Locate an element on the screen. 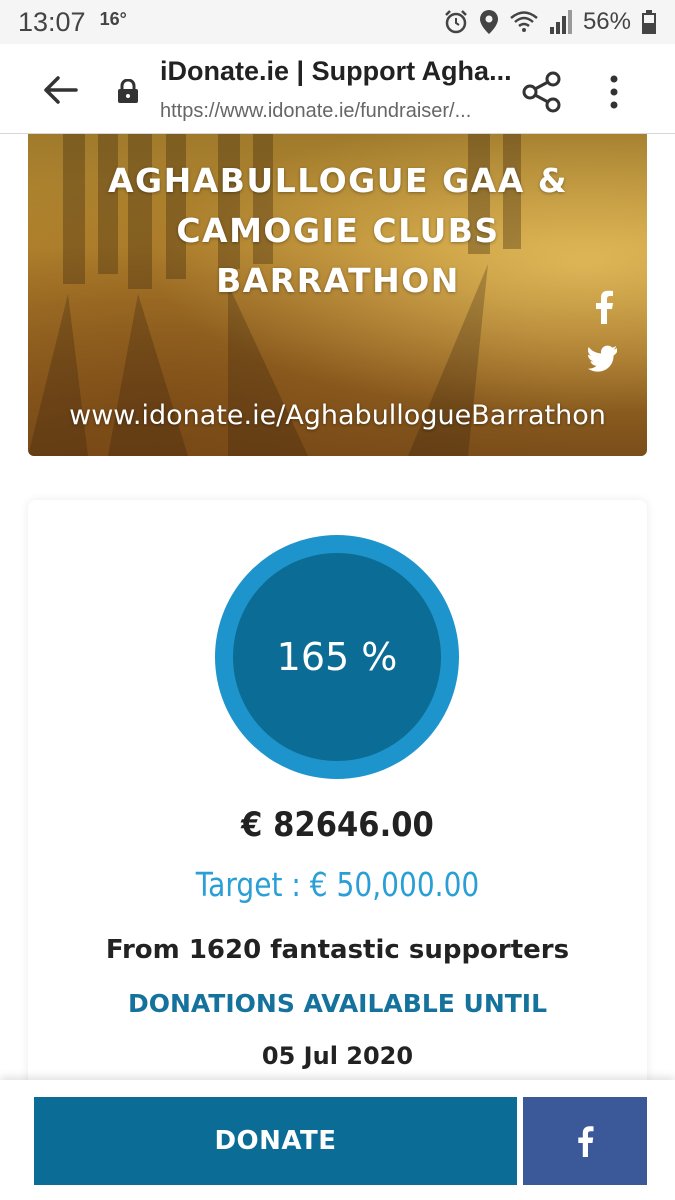 This screenshot has height=1200, width=675. alarm-icon is located at coordinates (456, 22).